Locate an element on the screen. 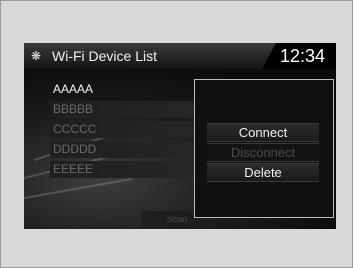 The width and height of the screenshot is (353, 268). device-list-item: DDDDD is located at coordinates (123, 149).